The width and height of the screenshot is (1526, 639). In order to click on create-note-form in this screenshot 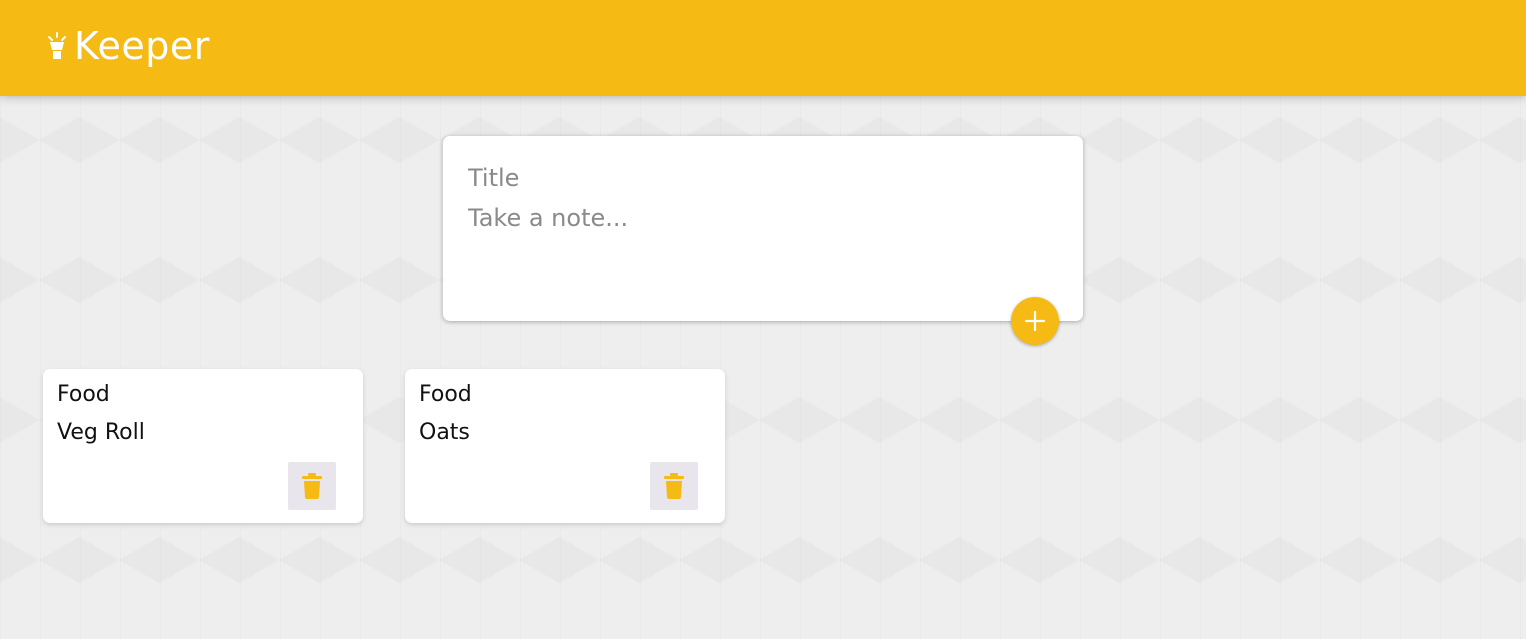, I will do `click(763, 228)`.